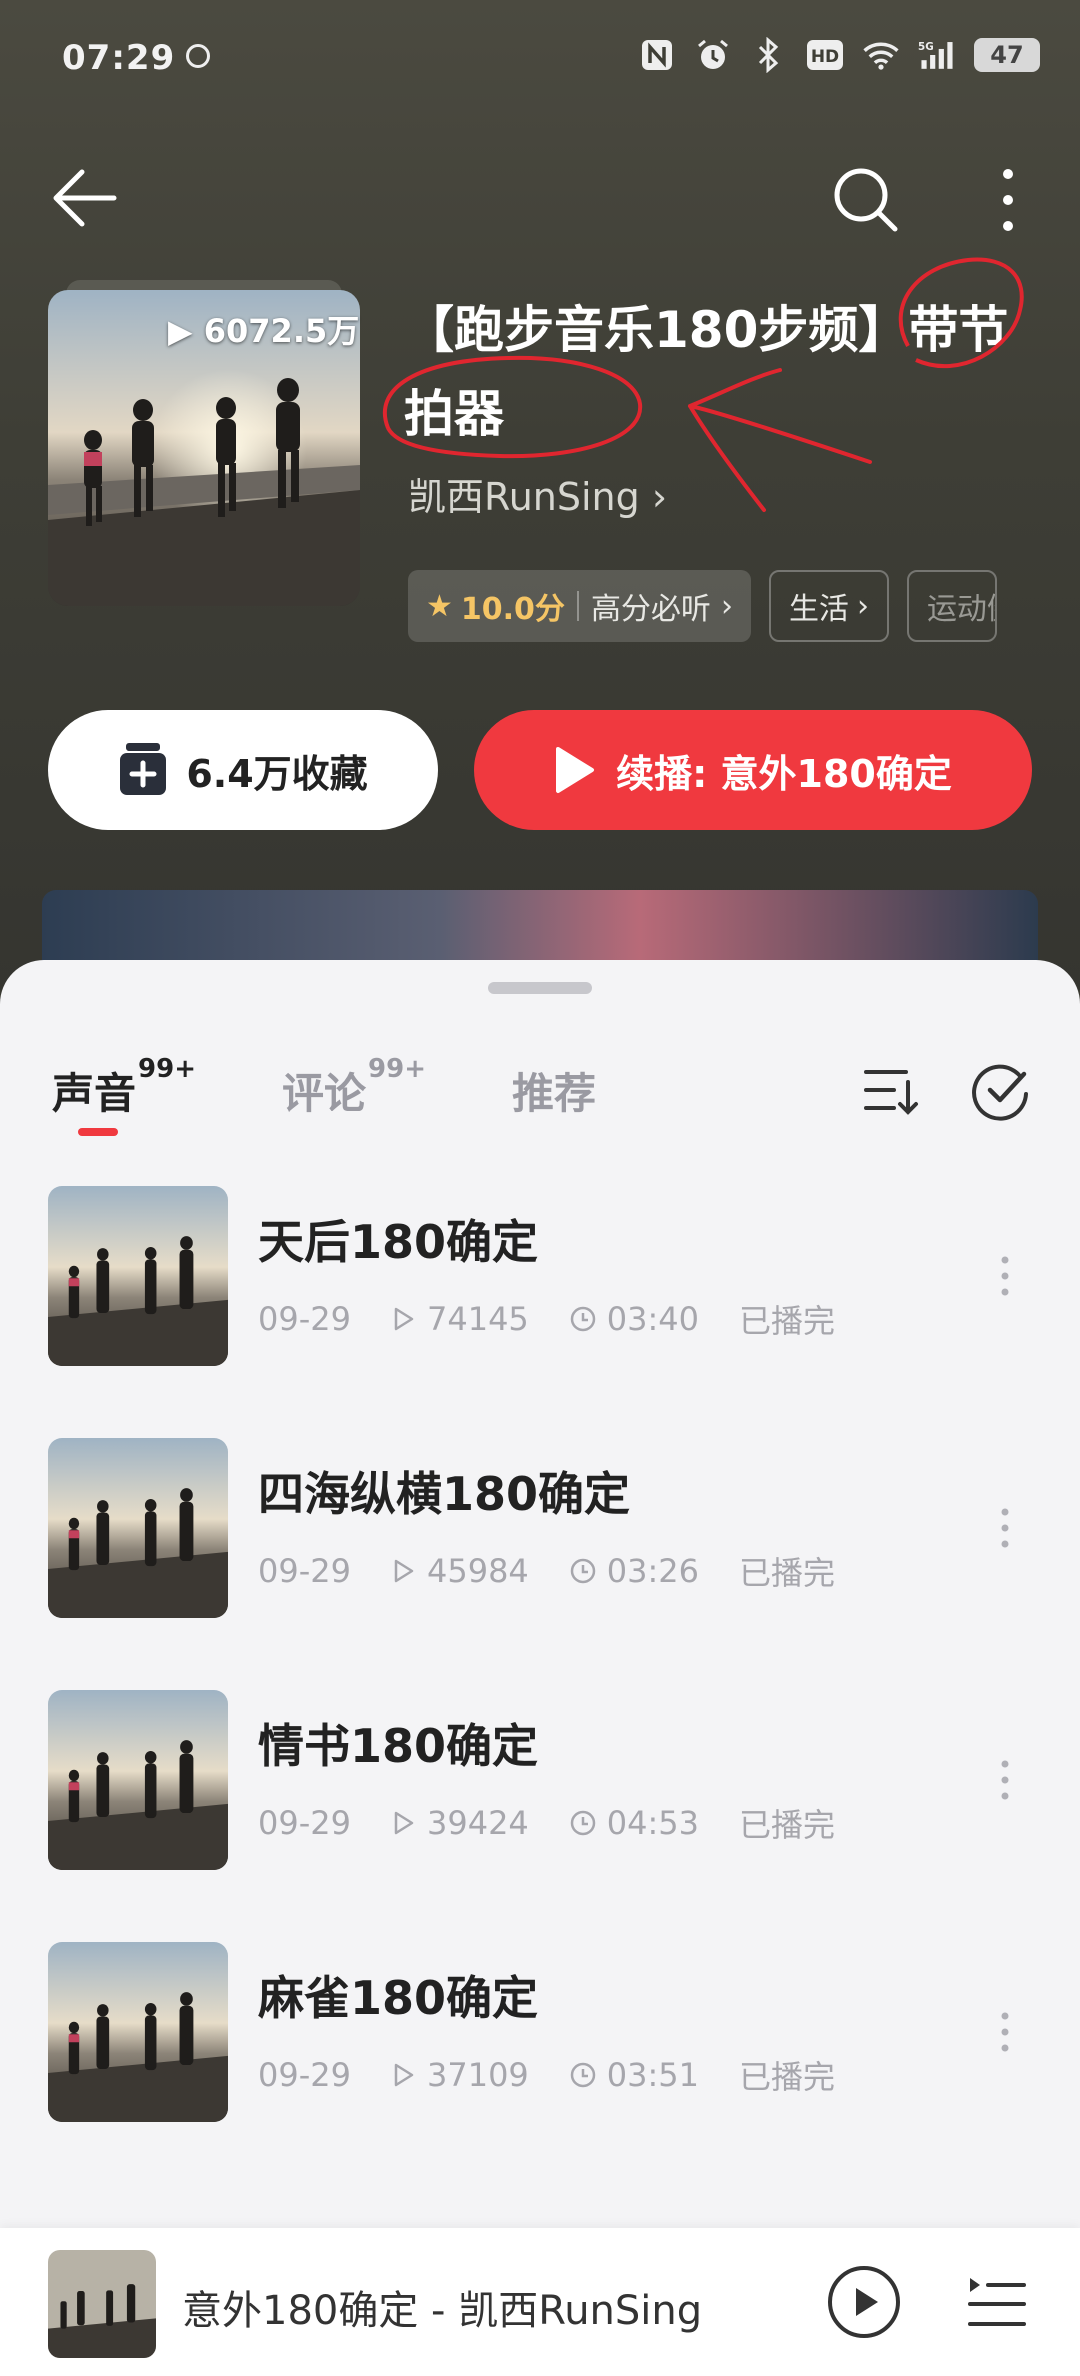 The image size is (1080, 2376). I want to click on track-row: 天后180确定 09-29 74145 03:40 已播完, so click(540, 1312).